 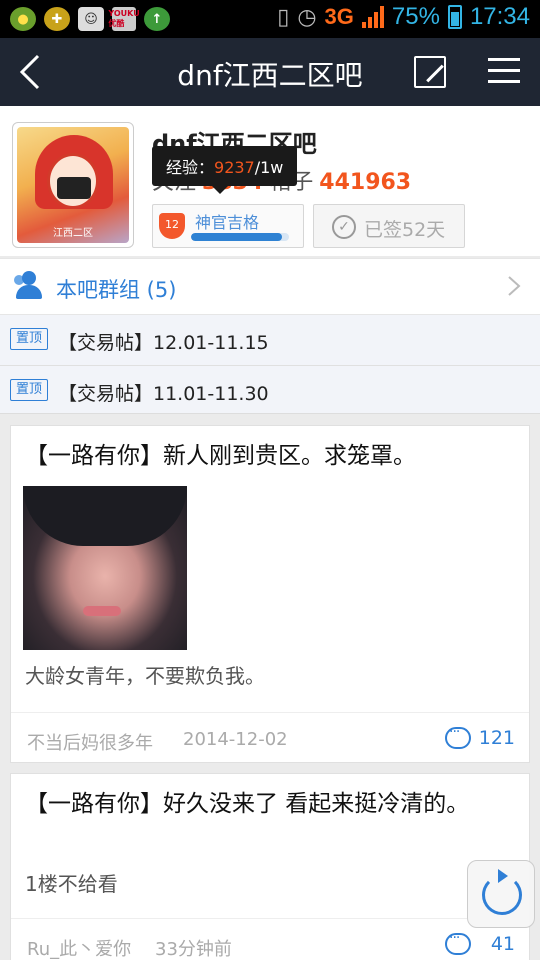 What do you see at coordinates (270, 19) in the screenshot?
I see `status-bar: ● ✚ ☺ YOUKU 优酷 ↑ ▯ ◷ 3G 75% 17:34` at bounding box center [270, 19].